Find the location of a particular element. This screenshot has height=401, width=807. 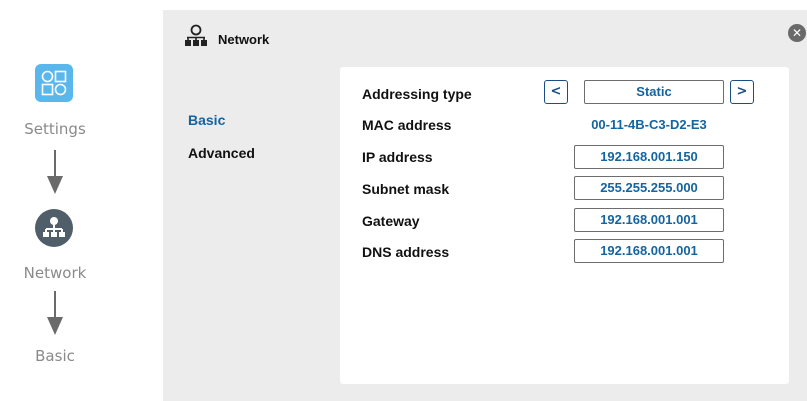

gateway-field: 192.168.001.001 is located at coordinates (649, 220).